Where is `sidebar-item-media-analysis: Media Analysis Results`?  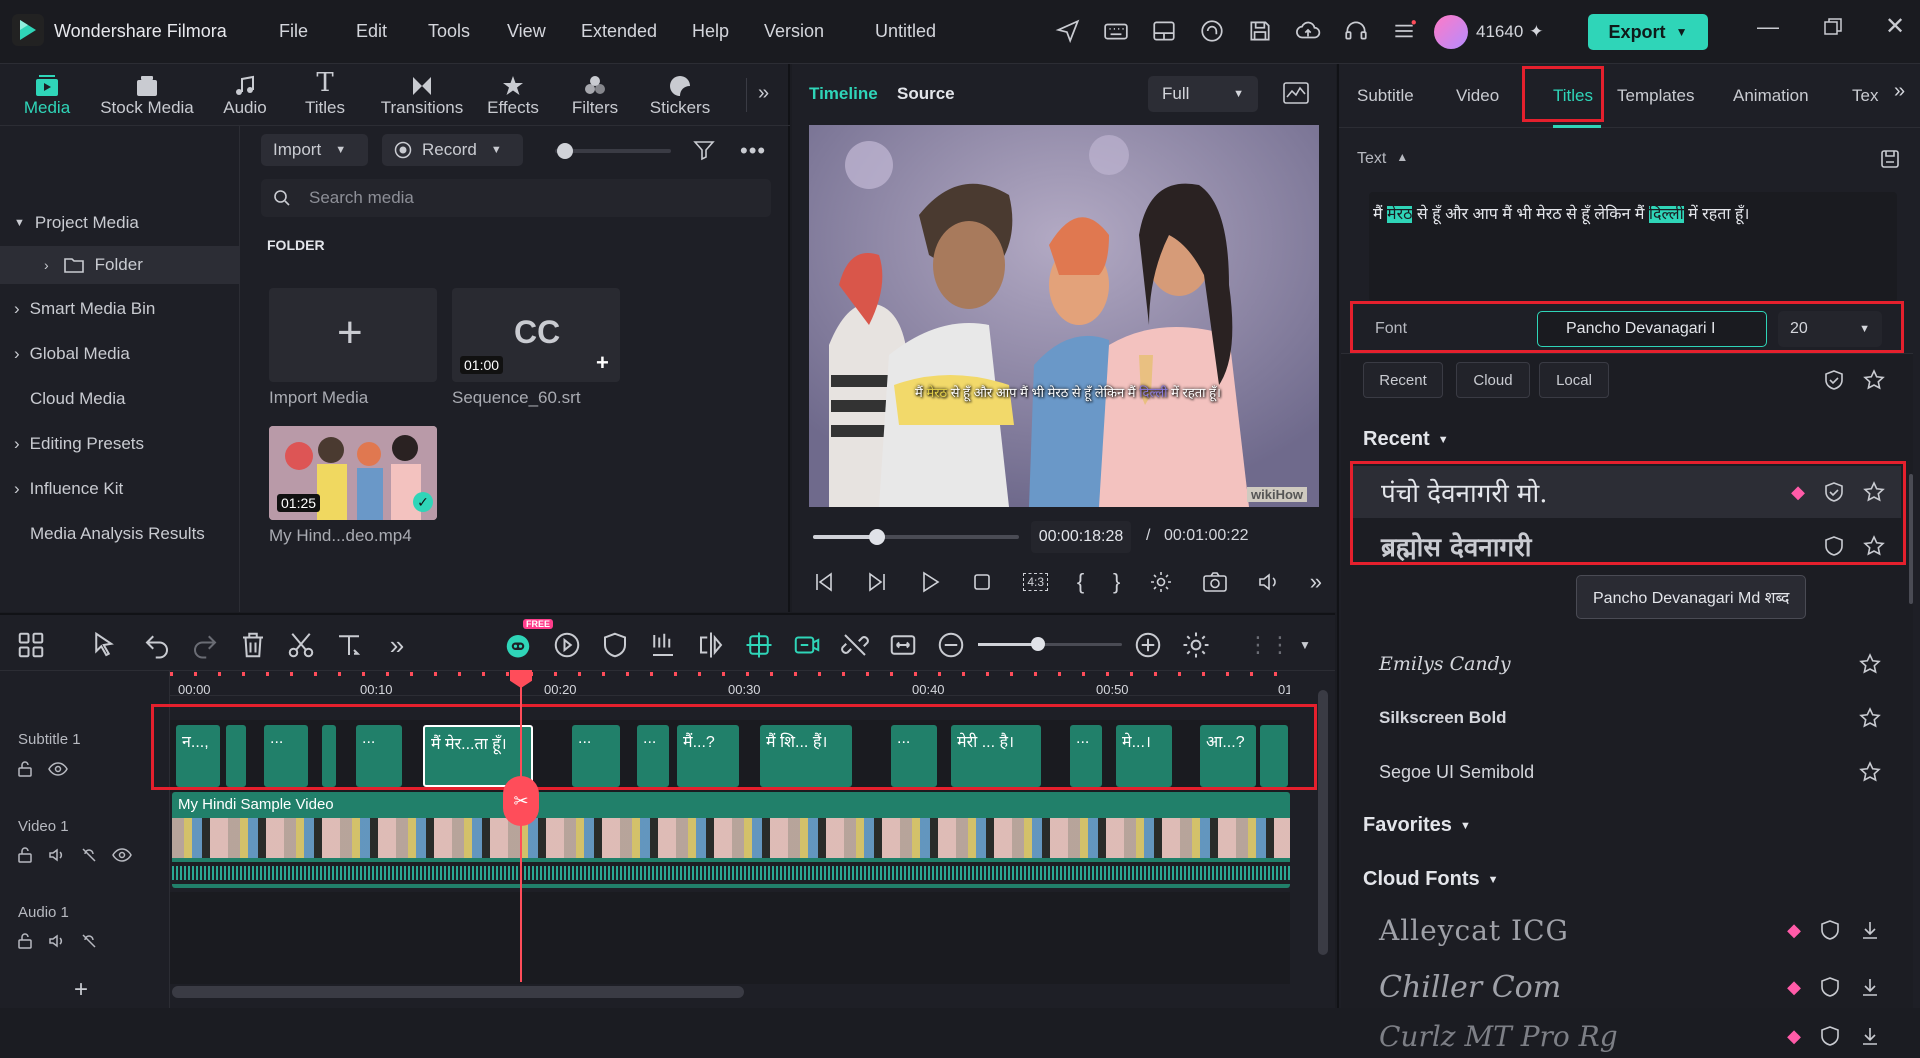
sidebar-item-media-analysis: Media Analysis Results is located at coordinates (120, 534).